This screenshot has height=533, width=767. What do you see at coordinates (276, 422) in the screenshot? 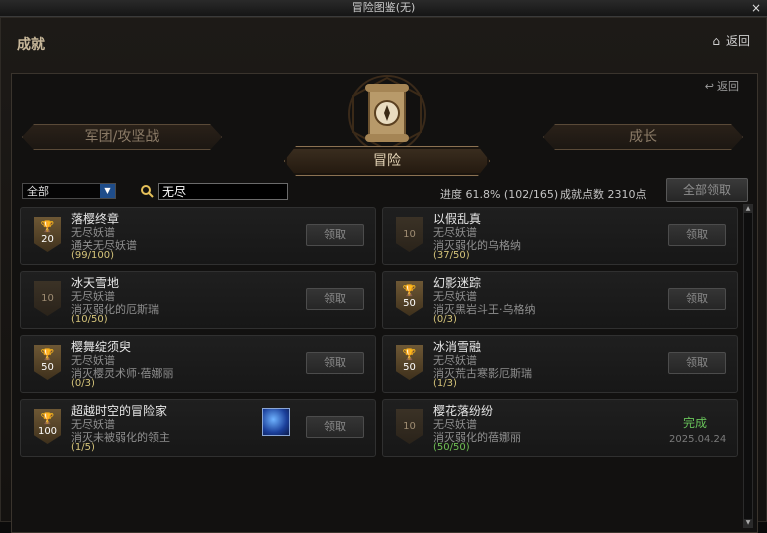
I see `reward-item-icon` at bounding box center [276, 422].